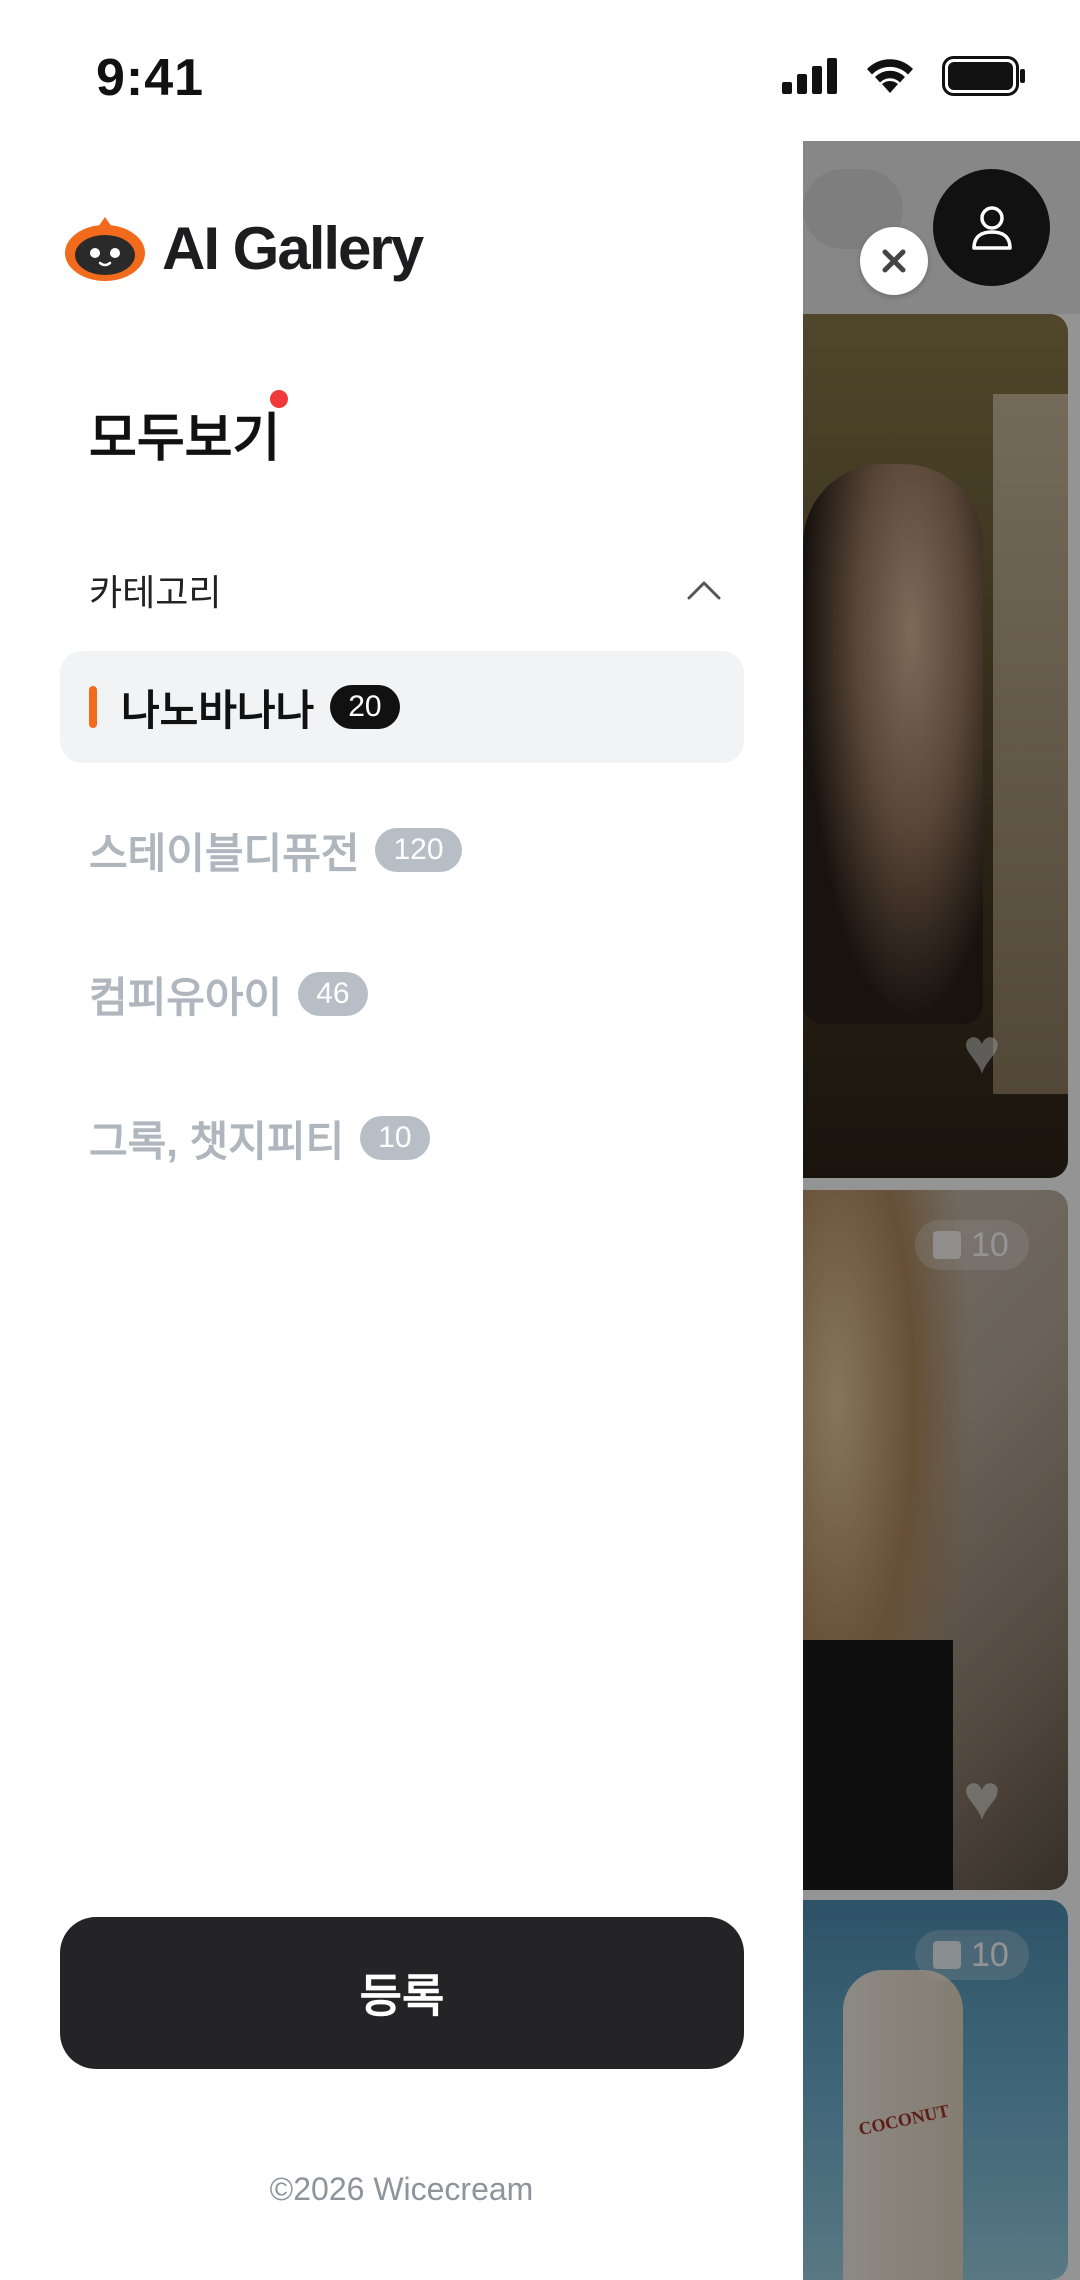 The image size is (1080, 2280). I want to click on category-item-grok-chatgpt: 그록, 챗지피티 10, so click(402, 1138).